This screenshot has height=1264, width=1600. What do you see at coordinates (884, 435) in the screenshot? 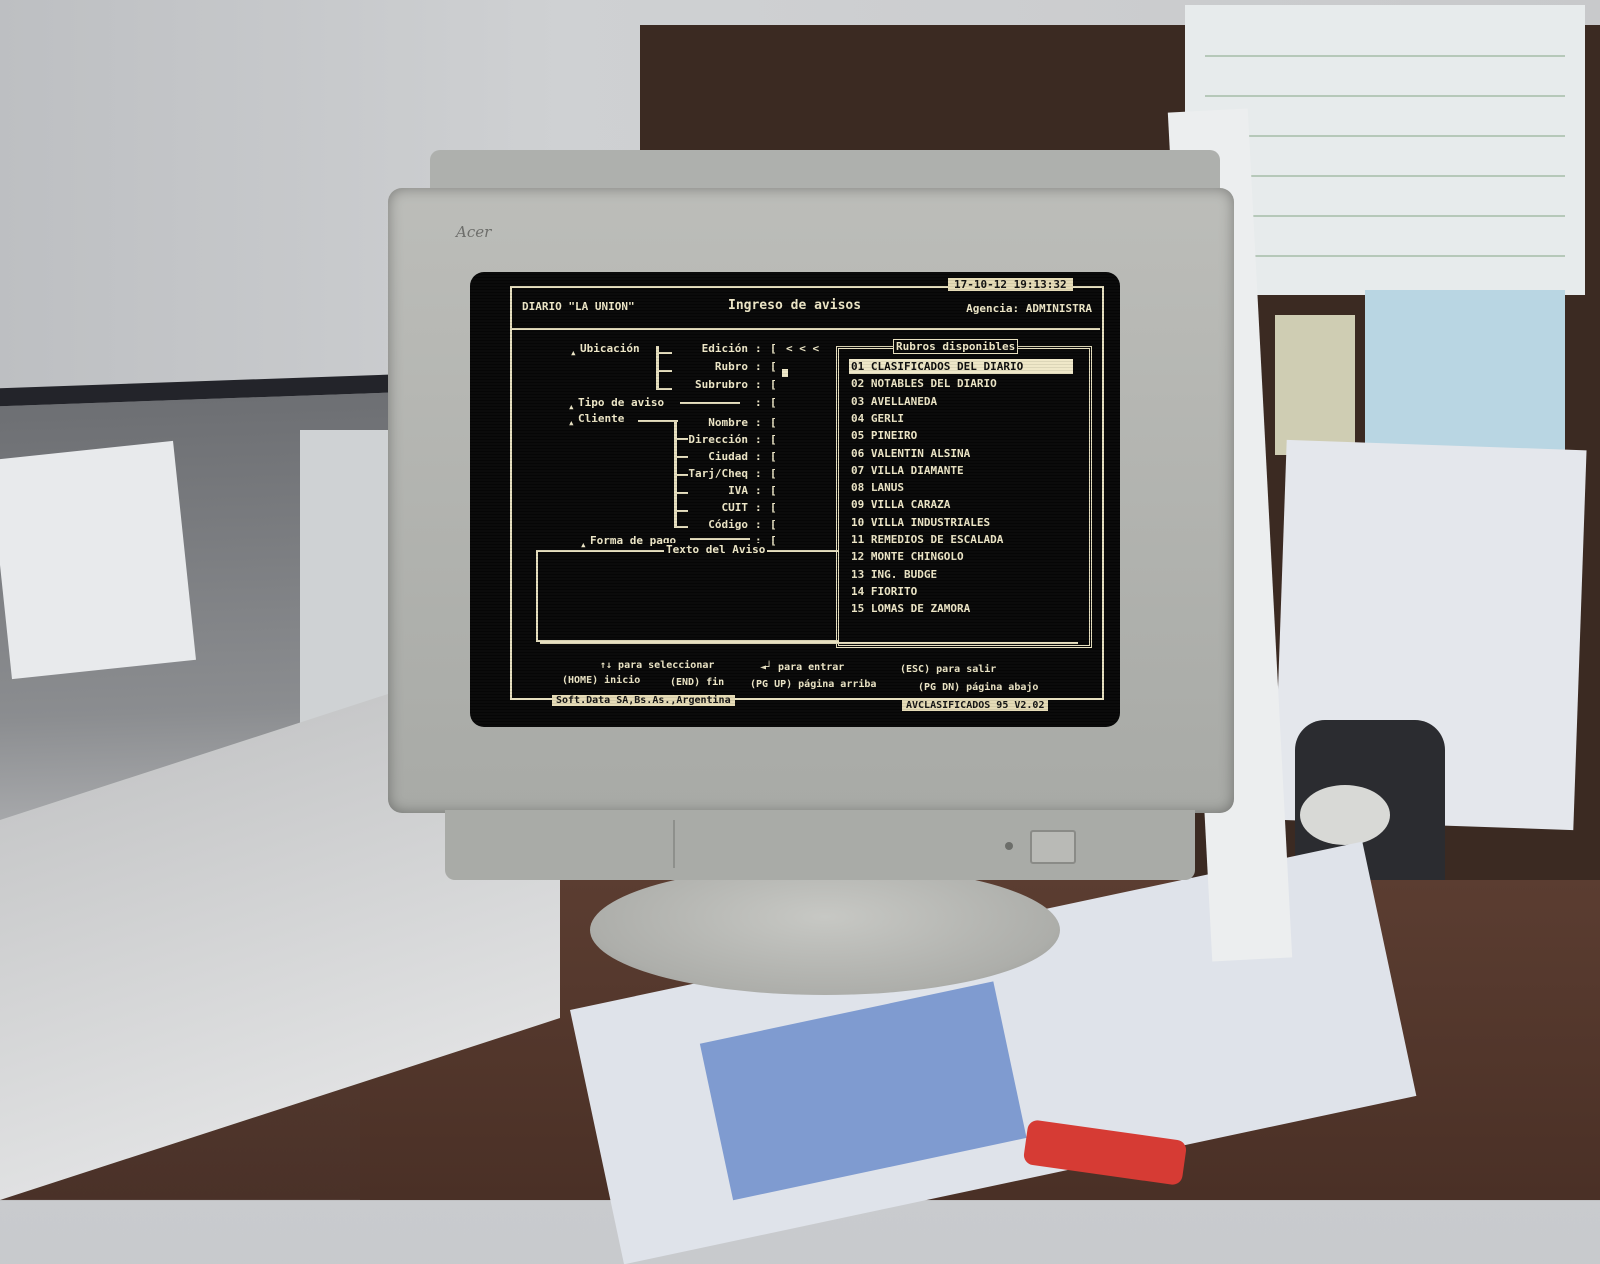
I see `rubro-item: 05 PINEIRO` at bounding box center [884, 435].